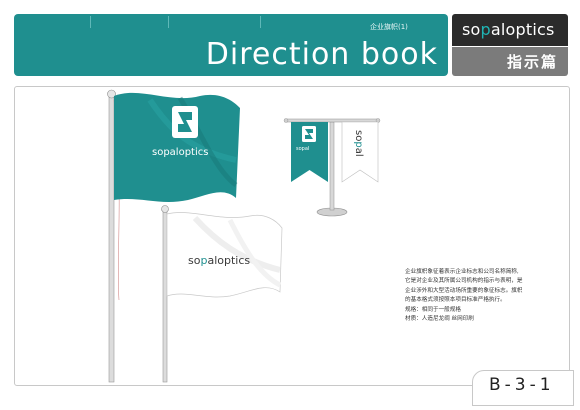 The height and width of the screenshot is (410, 580). I want to click on white-flag: sopaloptics, so click(224, 255).